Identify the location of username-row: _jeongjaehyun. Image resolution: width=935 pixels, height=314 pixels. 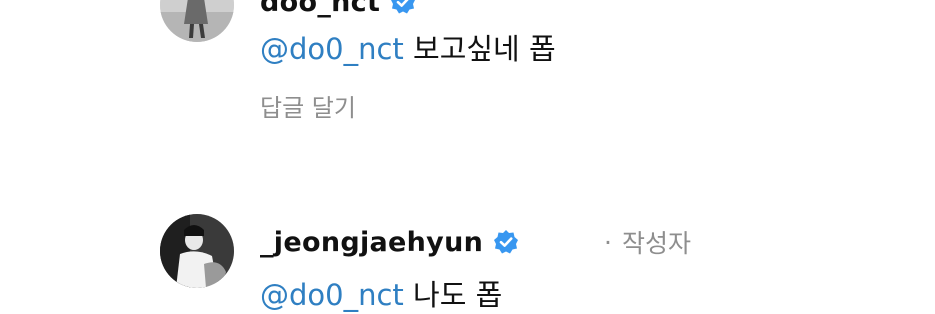
(389, 242).